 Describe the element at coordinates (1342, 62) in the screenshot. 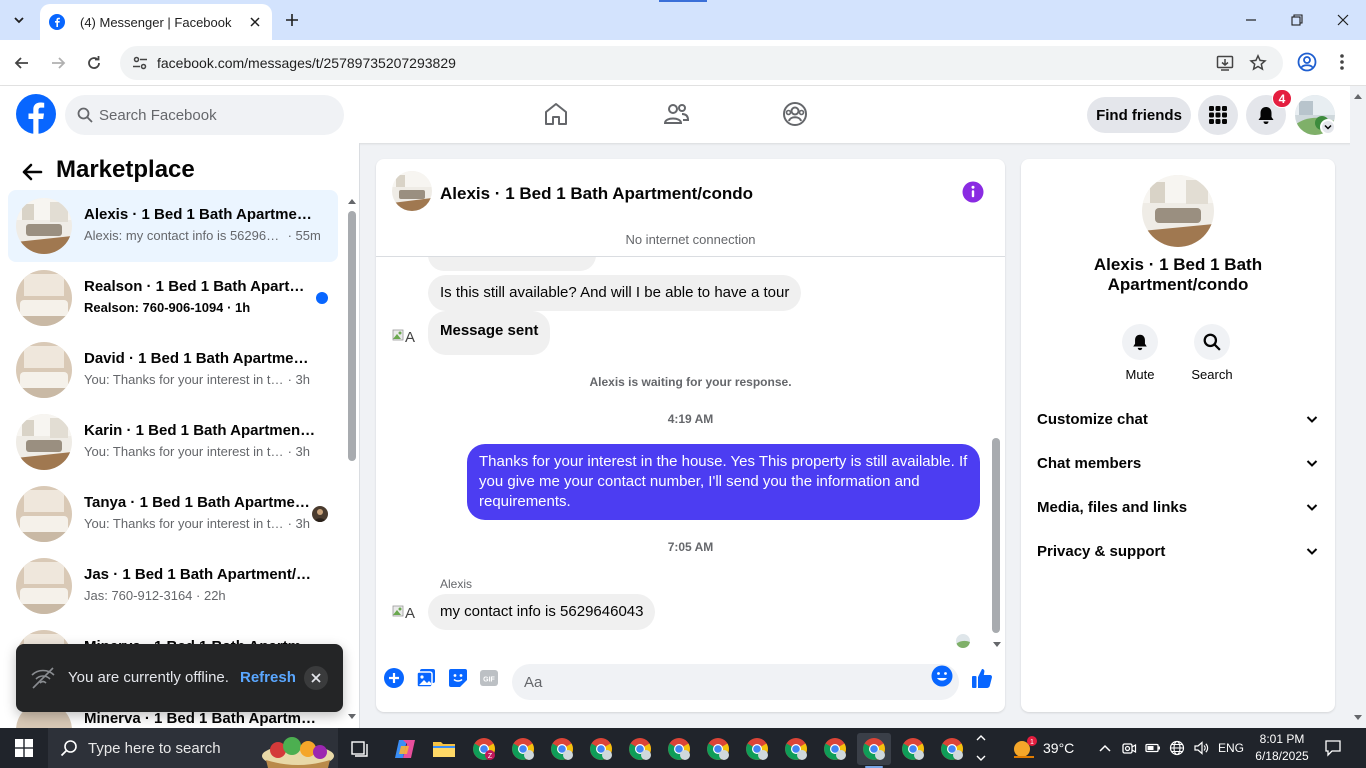

I see `browser-menu-icon` at that location.